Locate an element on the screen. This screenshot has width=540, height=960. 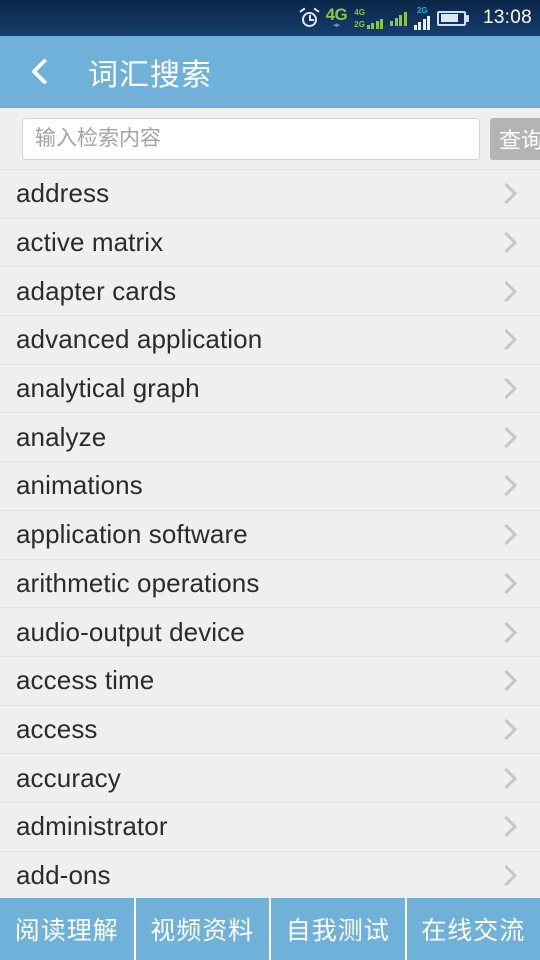
tab-4: 在线交流 is located at coordinates (473, 929).